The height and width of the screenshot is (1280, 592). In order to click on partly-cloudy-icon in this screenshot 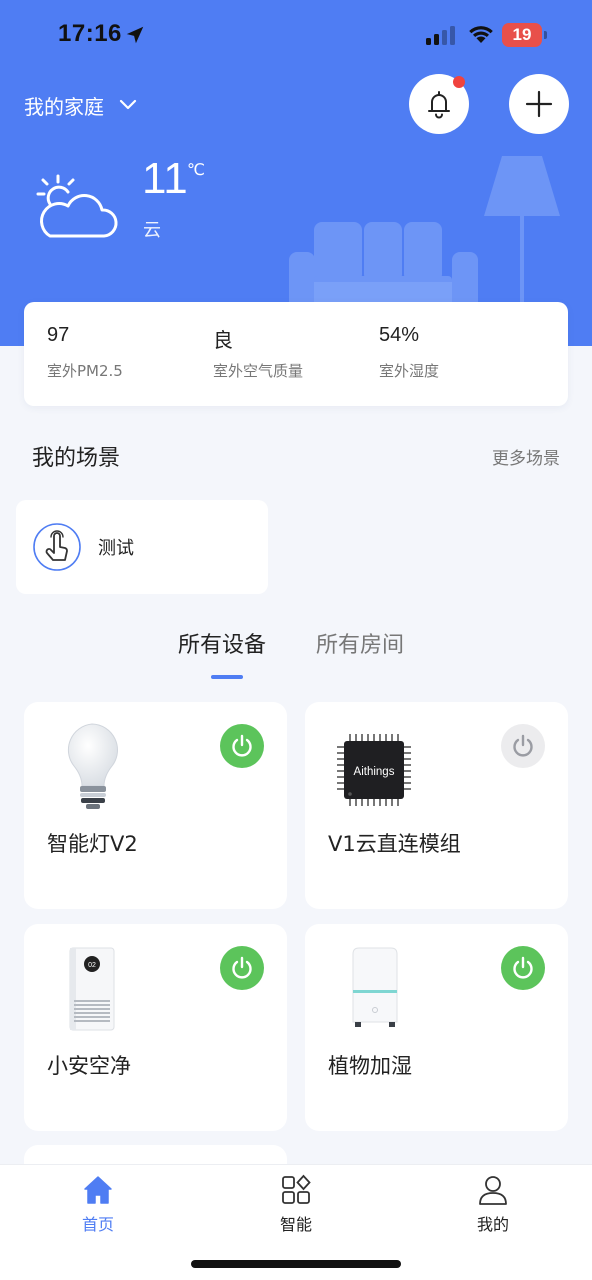, I will do `click(77, 206)`.